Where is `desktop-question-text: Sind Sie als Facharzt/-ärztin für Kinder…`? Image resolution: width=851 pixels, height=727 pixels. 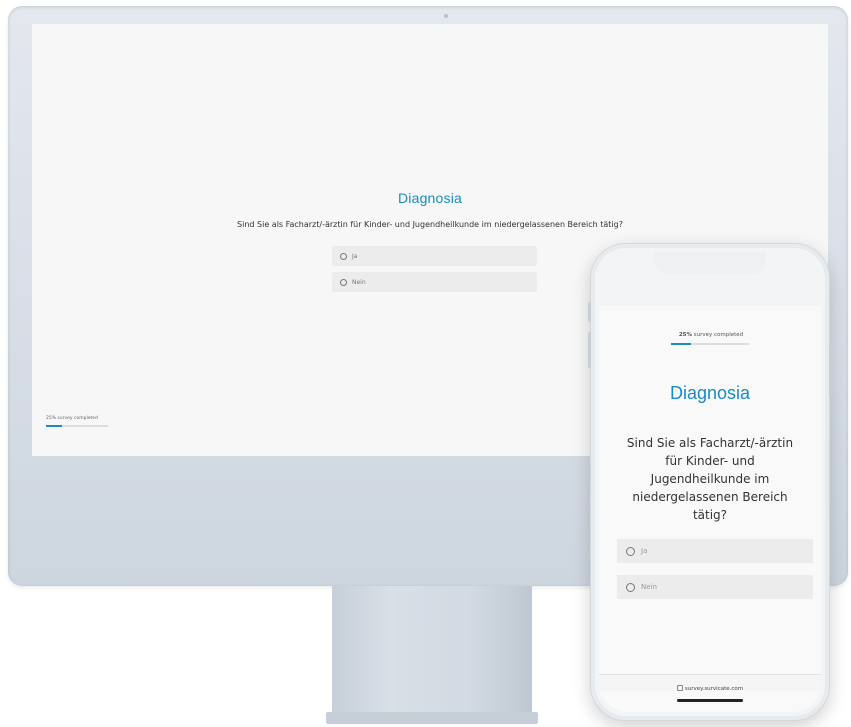
desktop-question-text: Sind Sie als Facharzt/-ärztin für Kinder… is located at coordinates (430, 224).